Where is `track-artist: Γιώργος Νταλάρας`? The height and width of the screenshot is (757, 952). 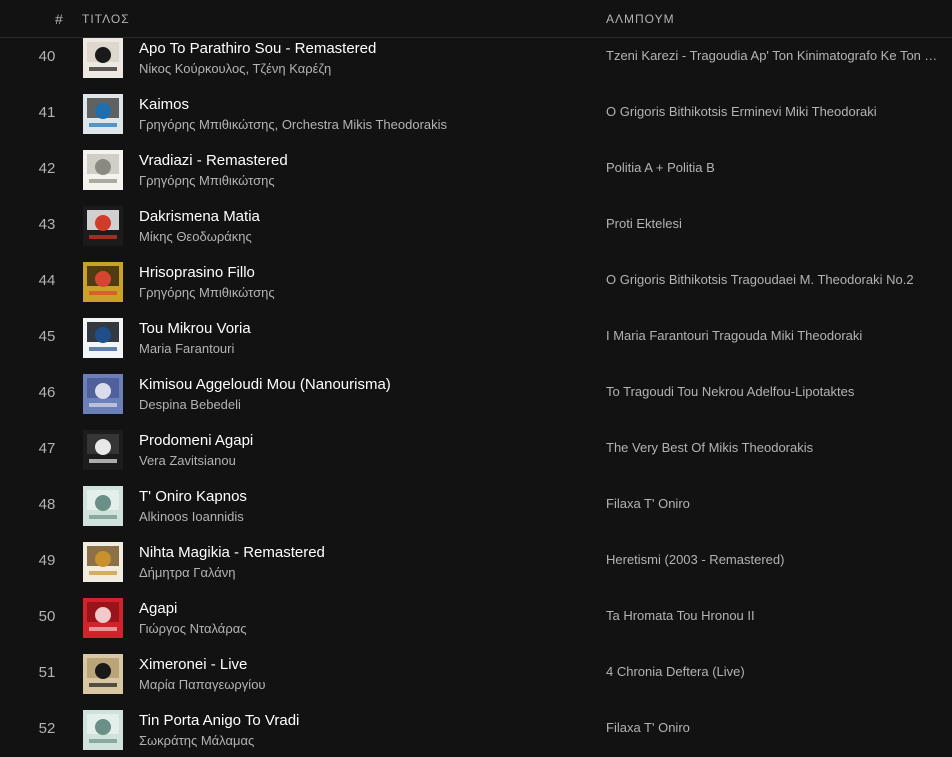 track-artist: Γιώργος Νταλάρας is located at coordinates (193, 628).